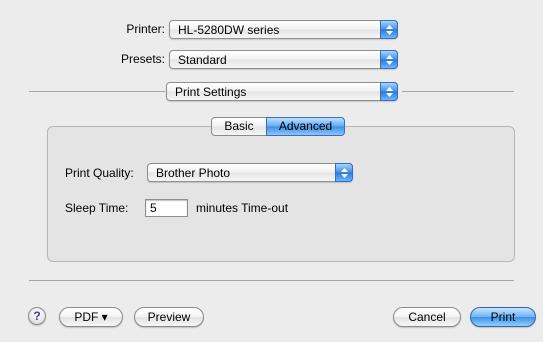 This screenshot has height=342, width=543. Describe the element at coordinates (97, 91) in the screenshot. I see `separator-left` at that location.